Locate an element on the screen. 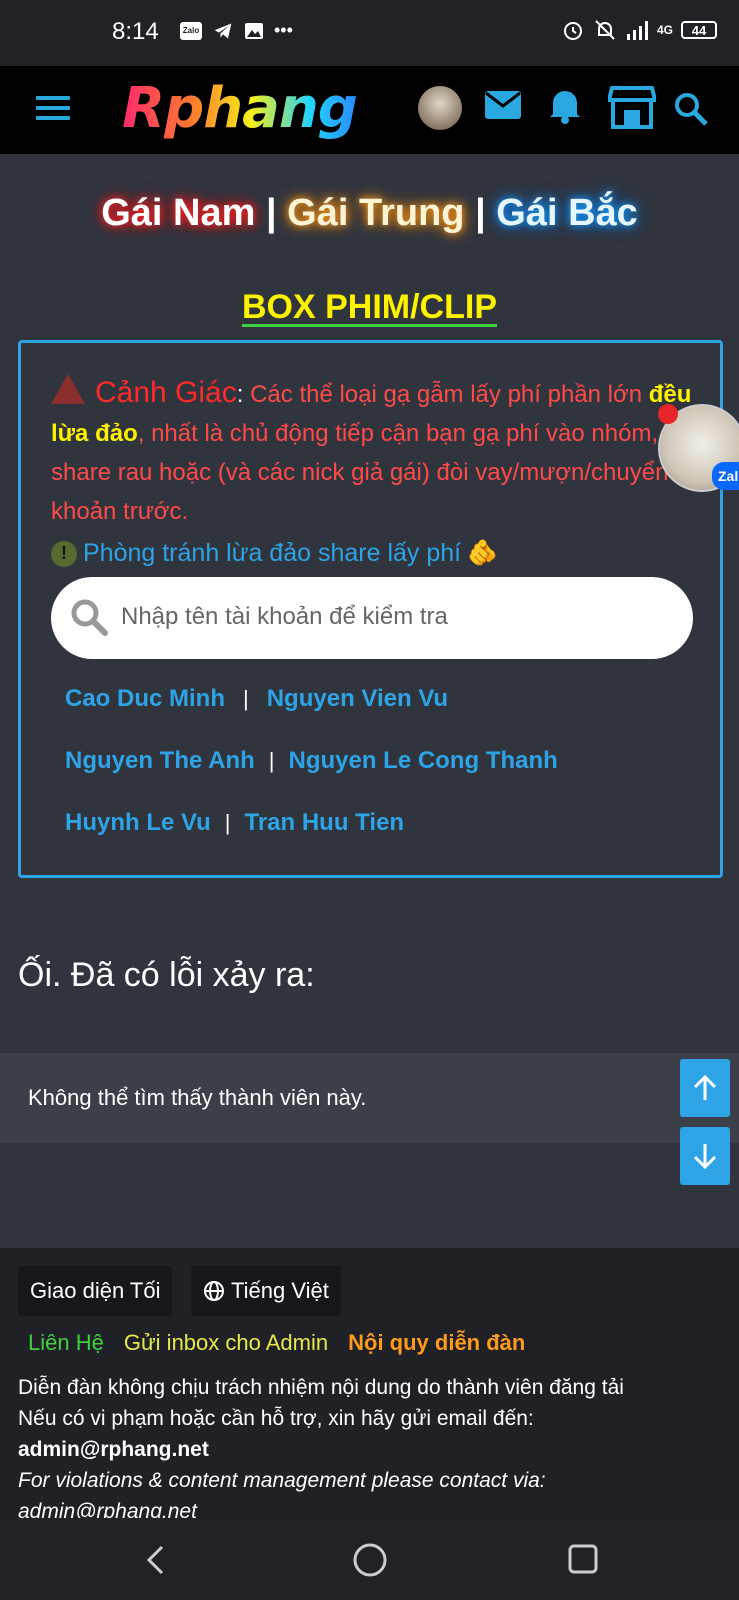 This screenshot has height=1600, width=739. mute-bell-icon is located at coordinates (605, 30).